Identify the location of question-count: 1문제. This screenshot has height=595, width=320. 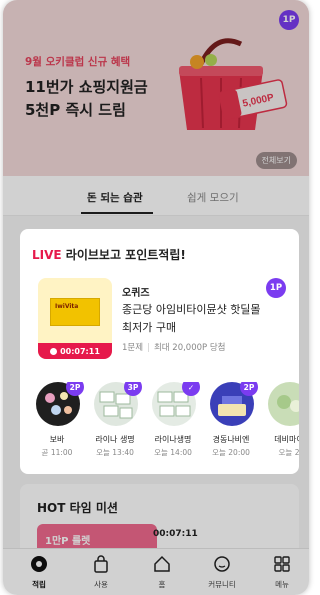
(133, 348).